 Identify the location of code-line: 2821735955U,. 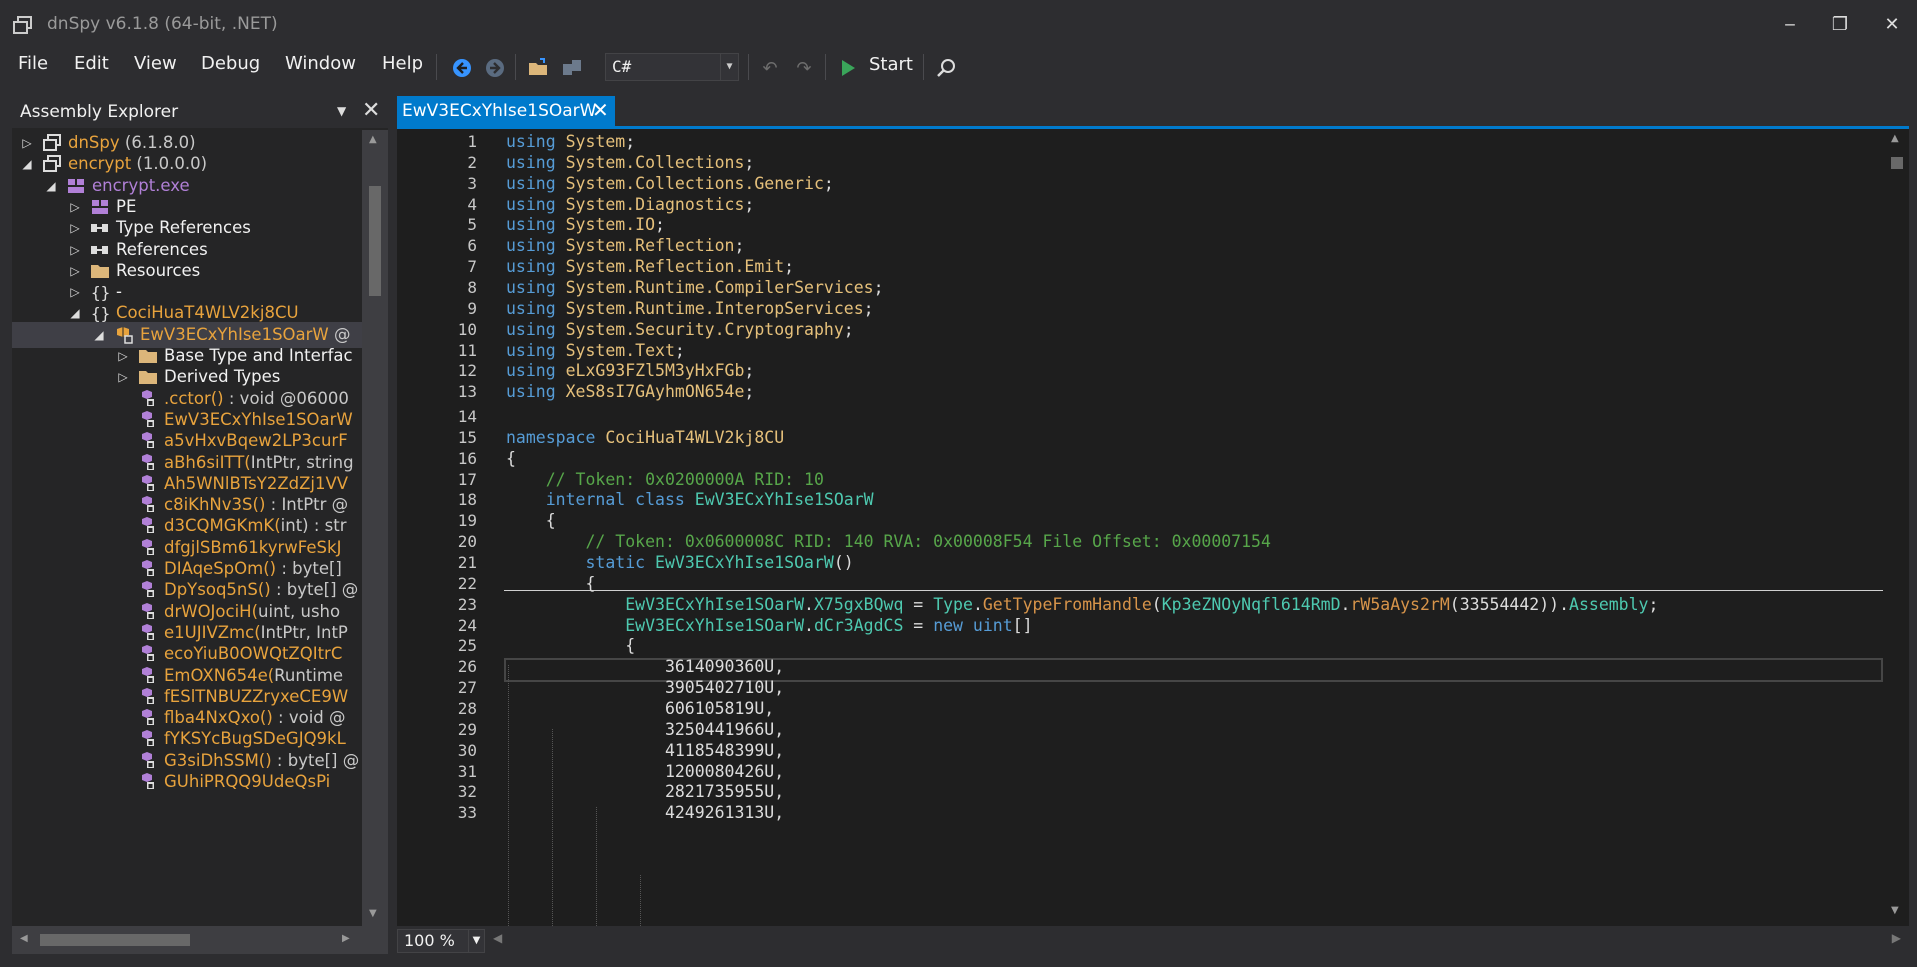
(645, 791).